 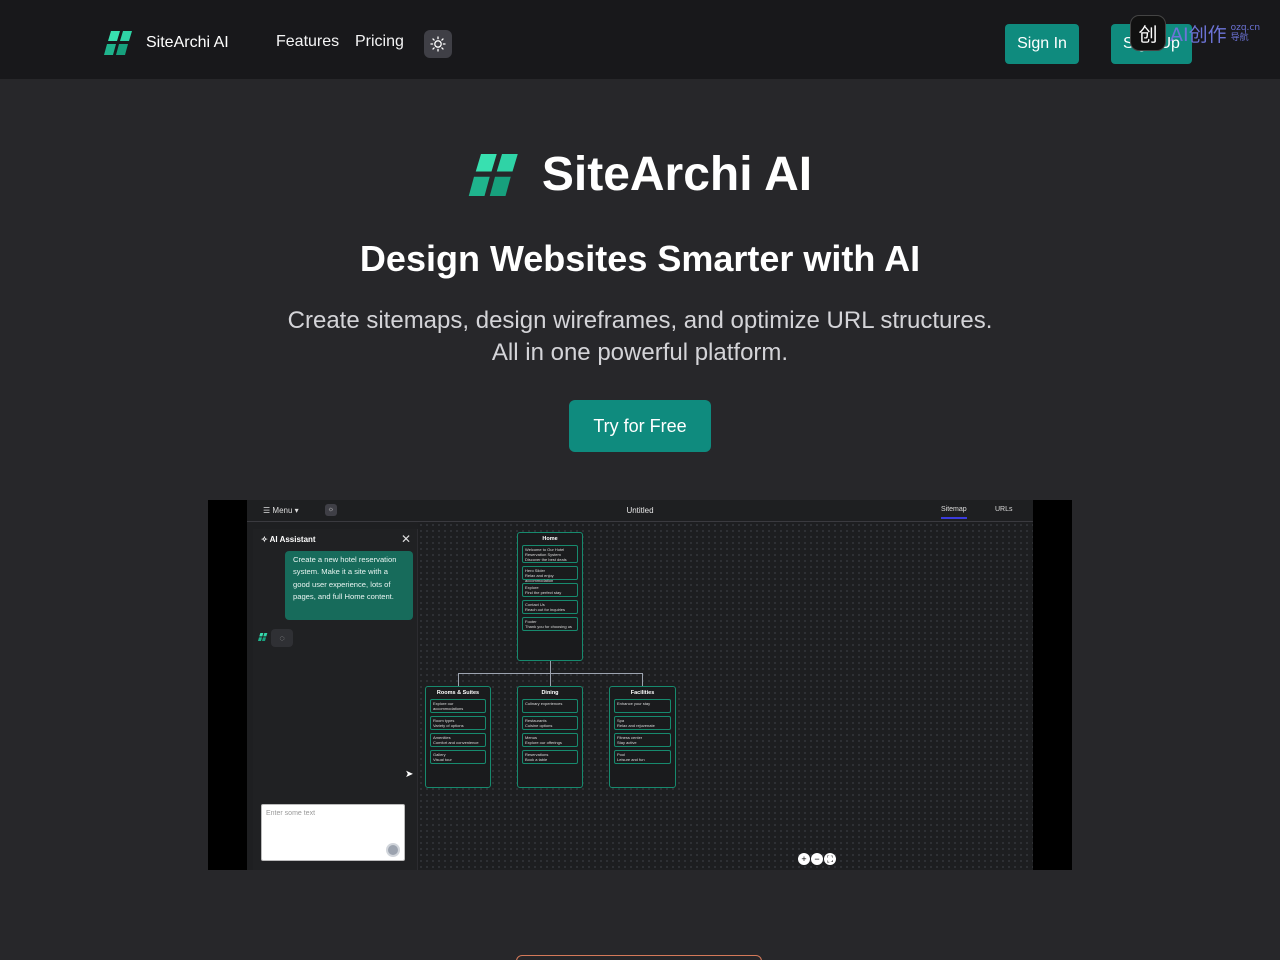 I want to click on try-for-free-button: Try for Free, so click(x=640, y=426).